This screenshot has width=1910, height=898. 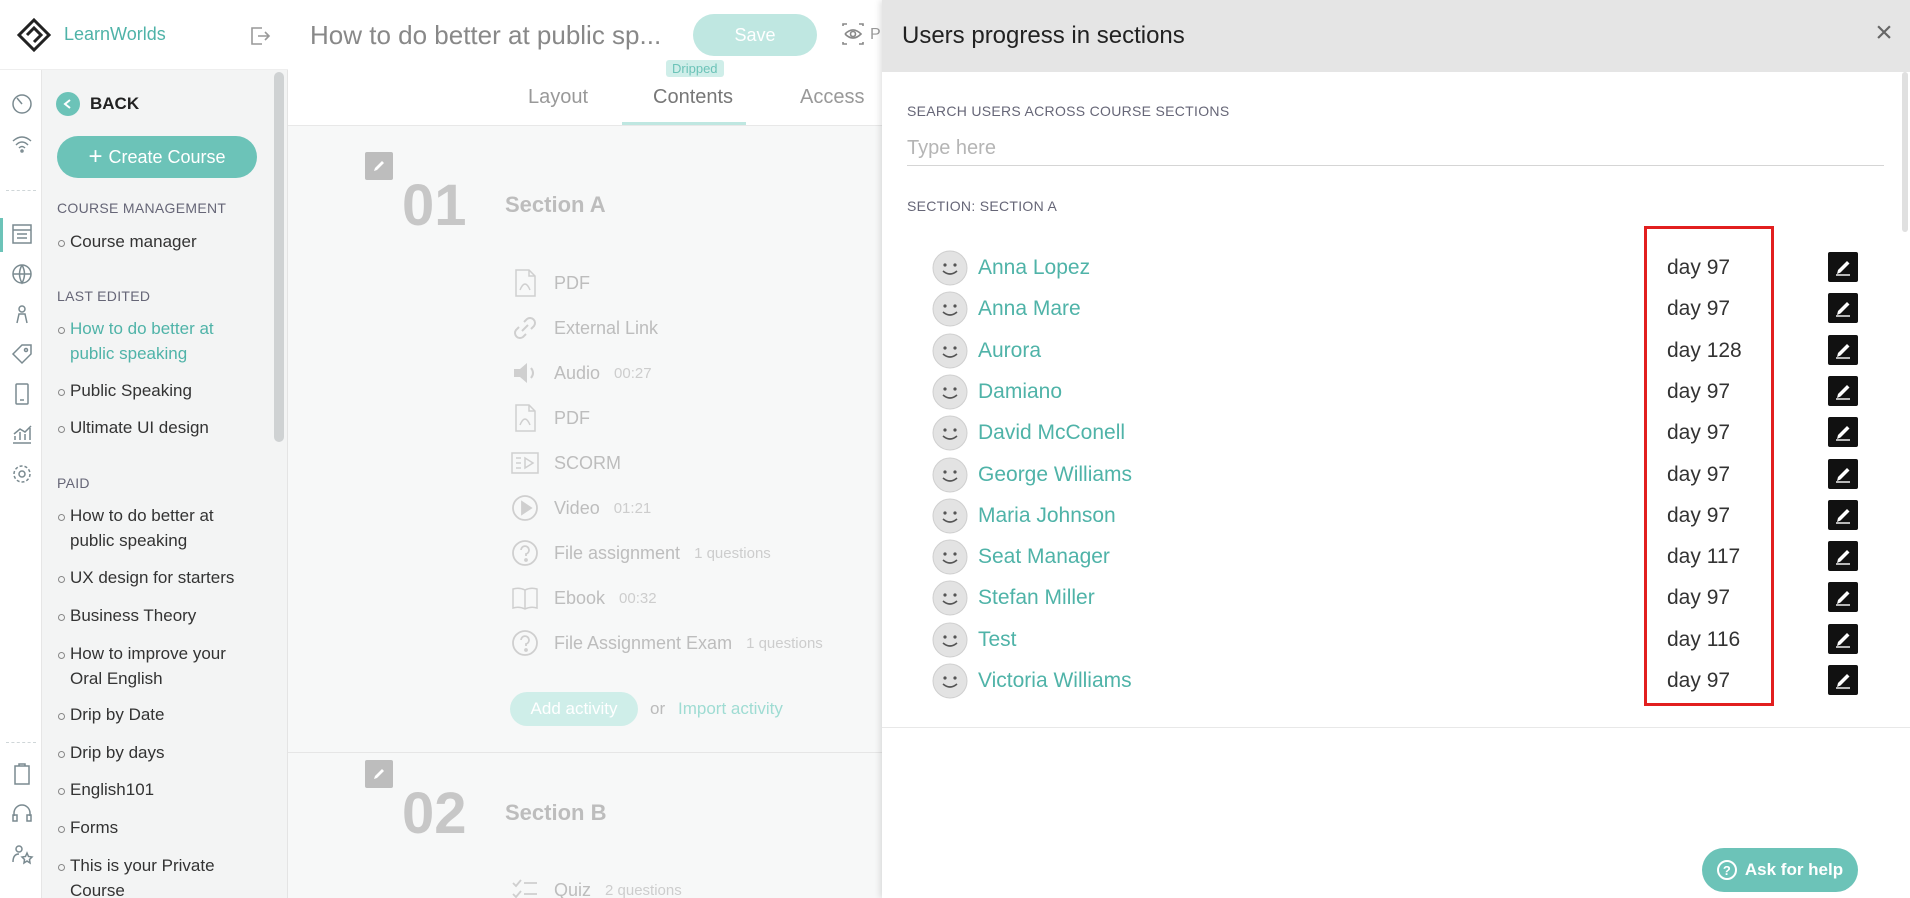 I want to click on sidebar-item-paid: UX design for starters, so click(x=159, y=577).